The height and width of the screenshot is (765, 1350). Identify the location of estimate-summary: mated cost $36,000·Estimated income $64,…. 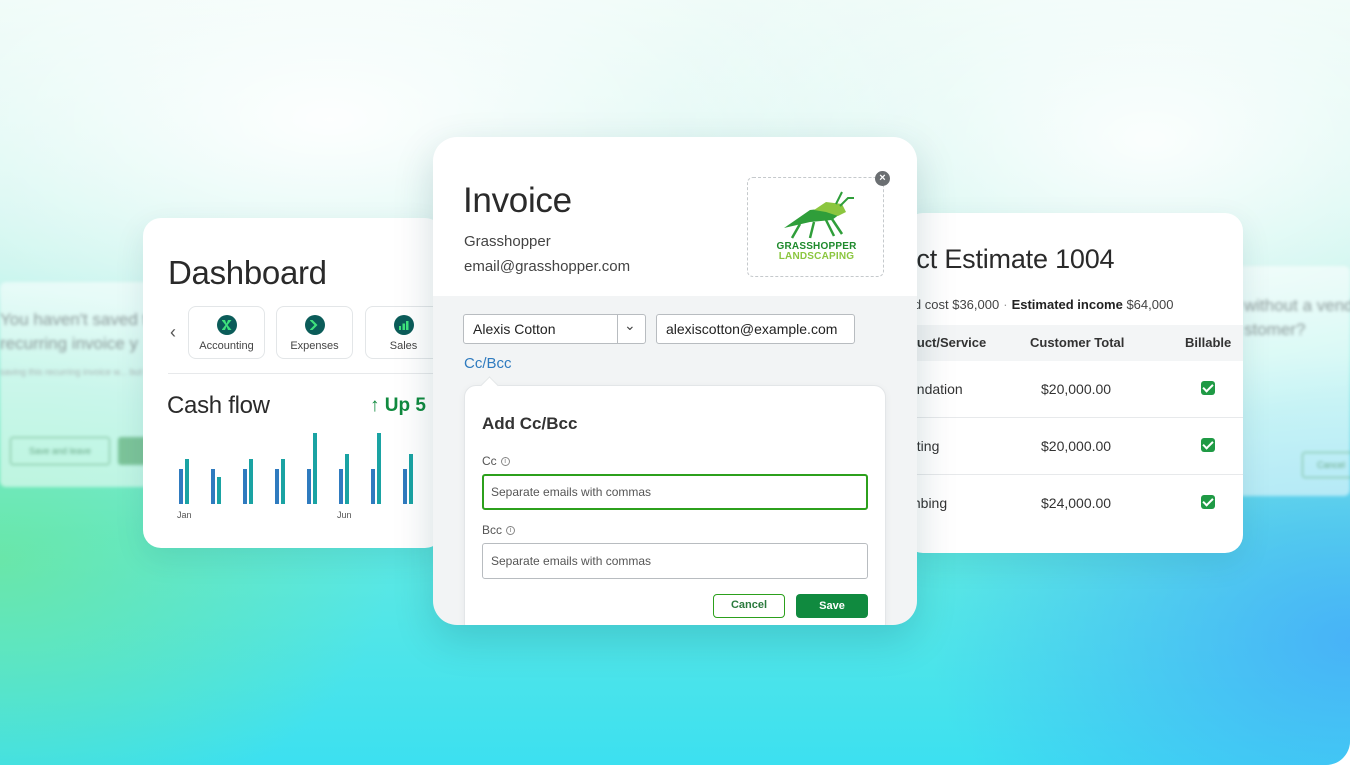
(1039, 304).